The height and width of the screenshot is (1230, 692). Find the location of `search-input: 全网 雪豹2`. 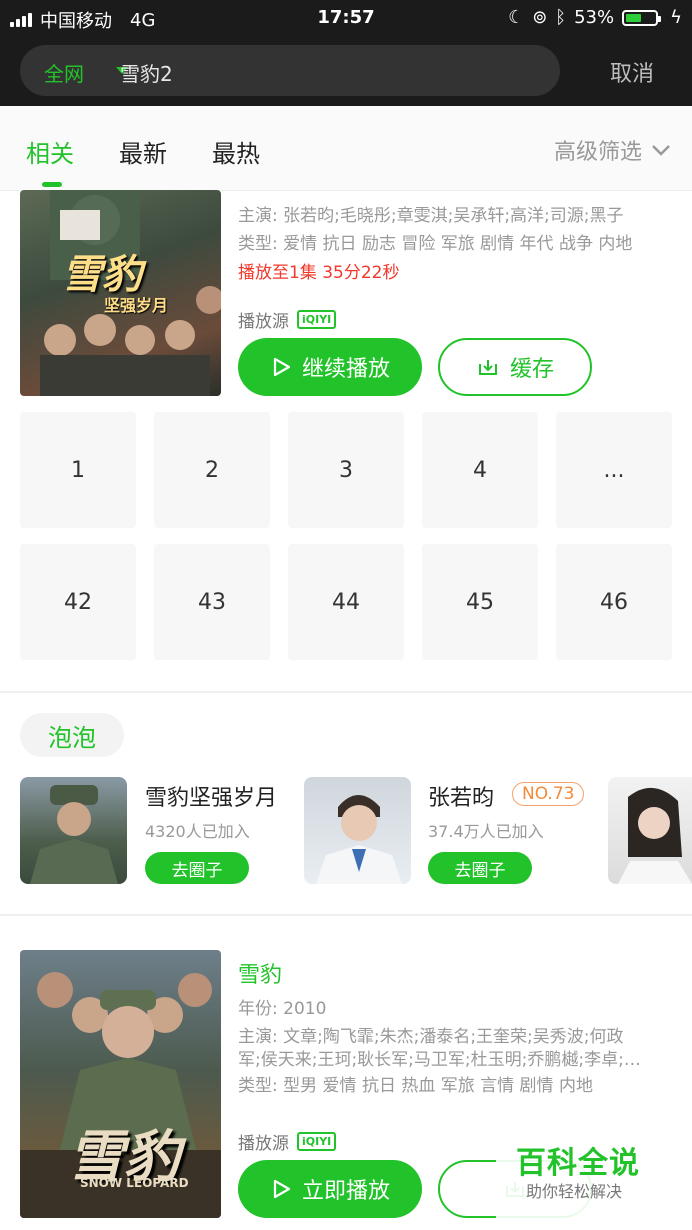

search-input: 全网 雪豹2 is located at coordinates (290, 70).